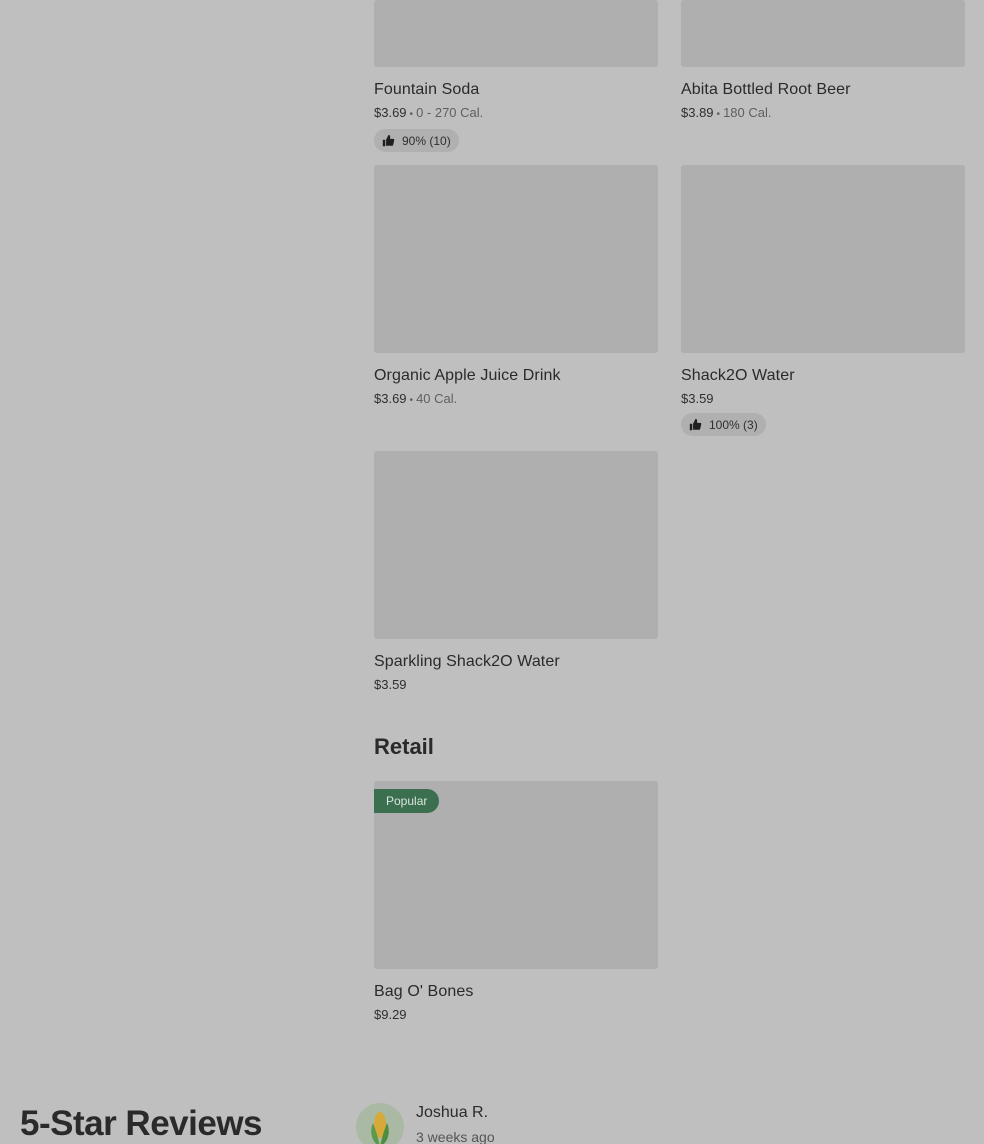  I want to click on rating-badge: 90% (10), so click(416, 140).